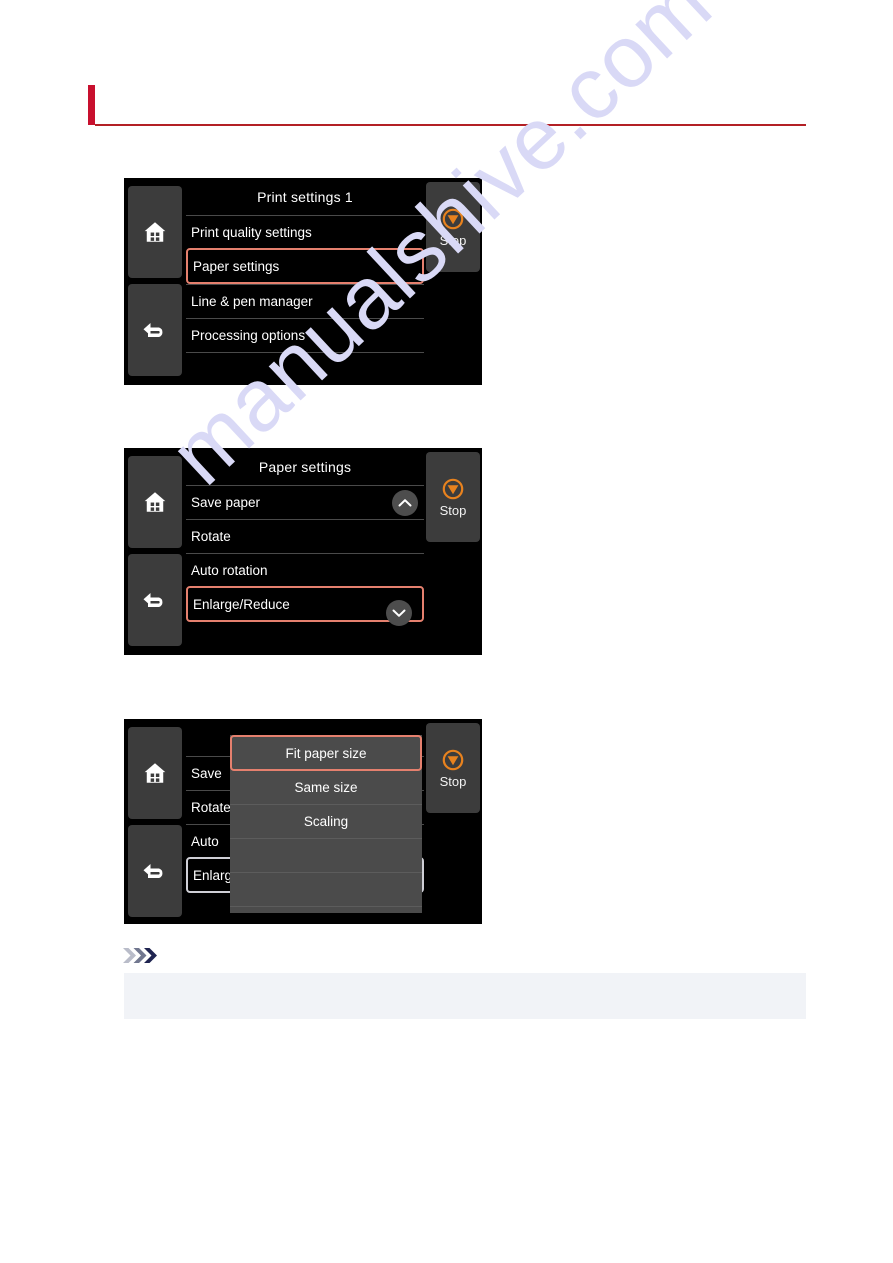  What do you see at coordinates (229, 570) in the screenshot?
I see `menu-item-label: Auto rotation` at bounding box center [229, 570].